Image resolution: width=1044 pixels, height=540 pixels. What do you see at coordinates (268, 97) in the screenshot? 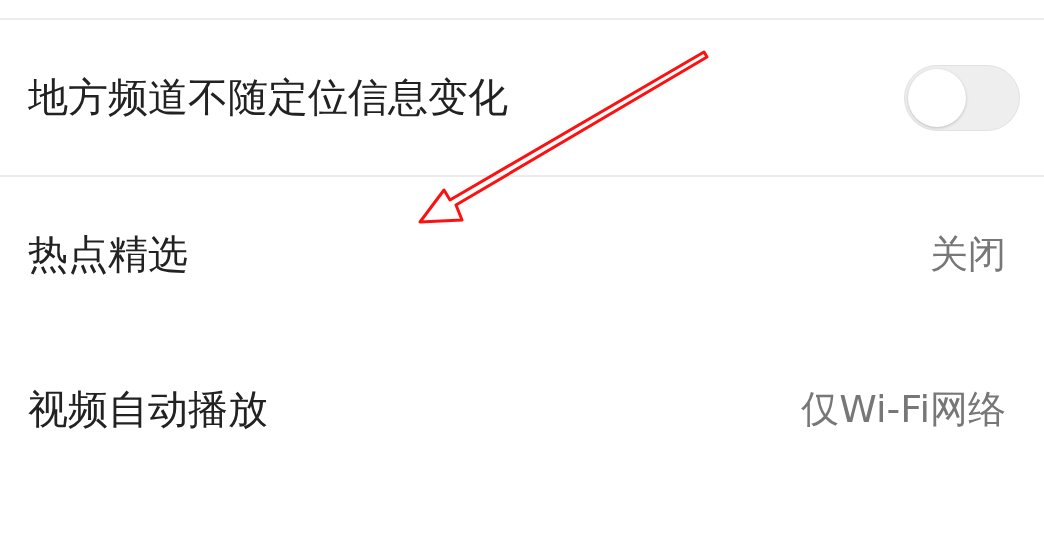
I see `setting-label: 地方频道不随定位信息变化` at bounding box center [268, 97].